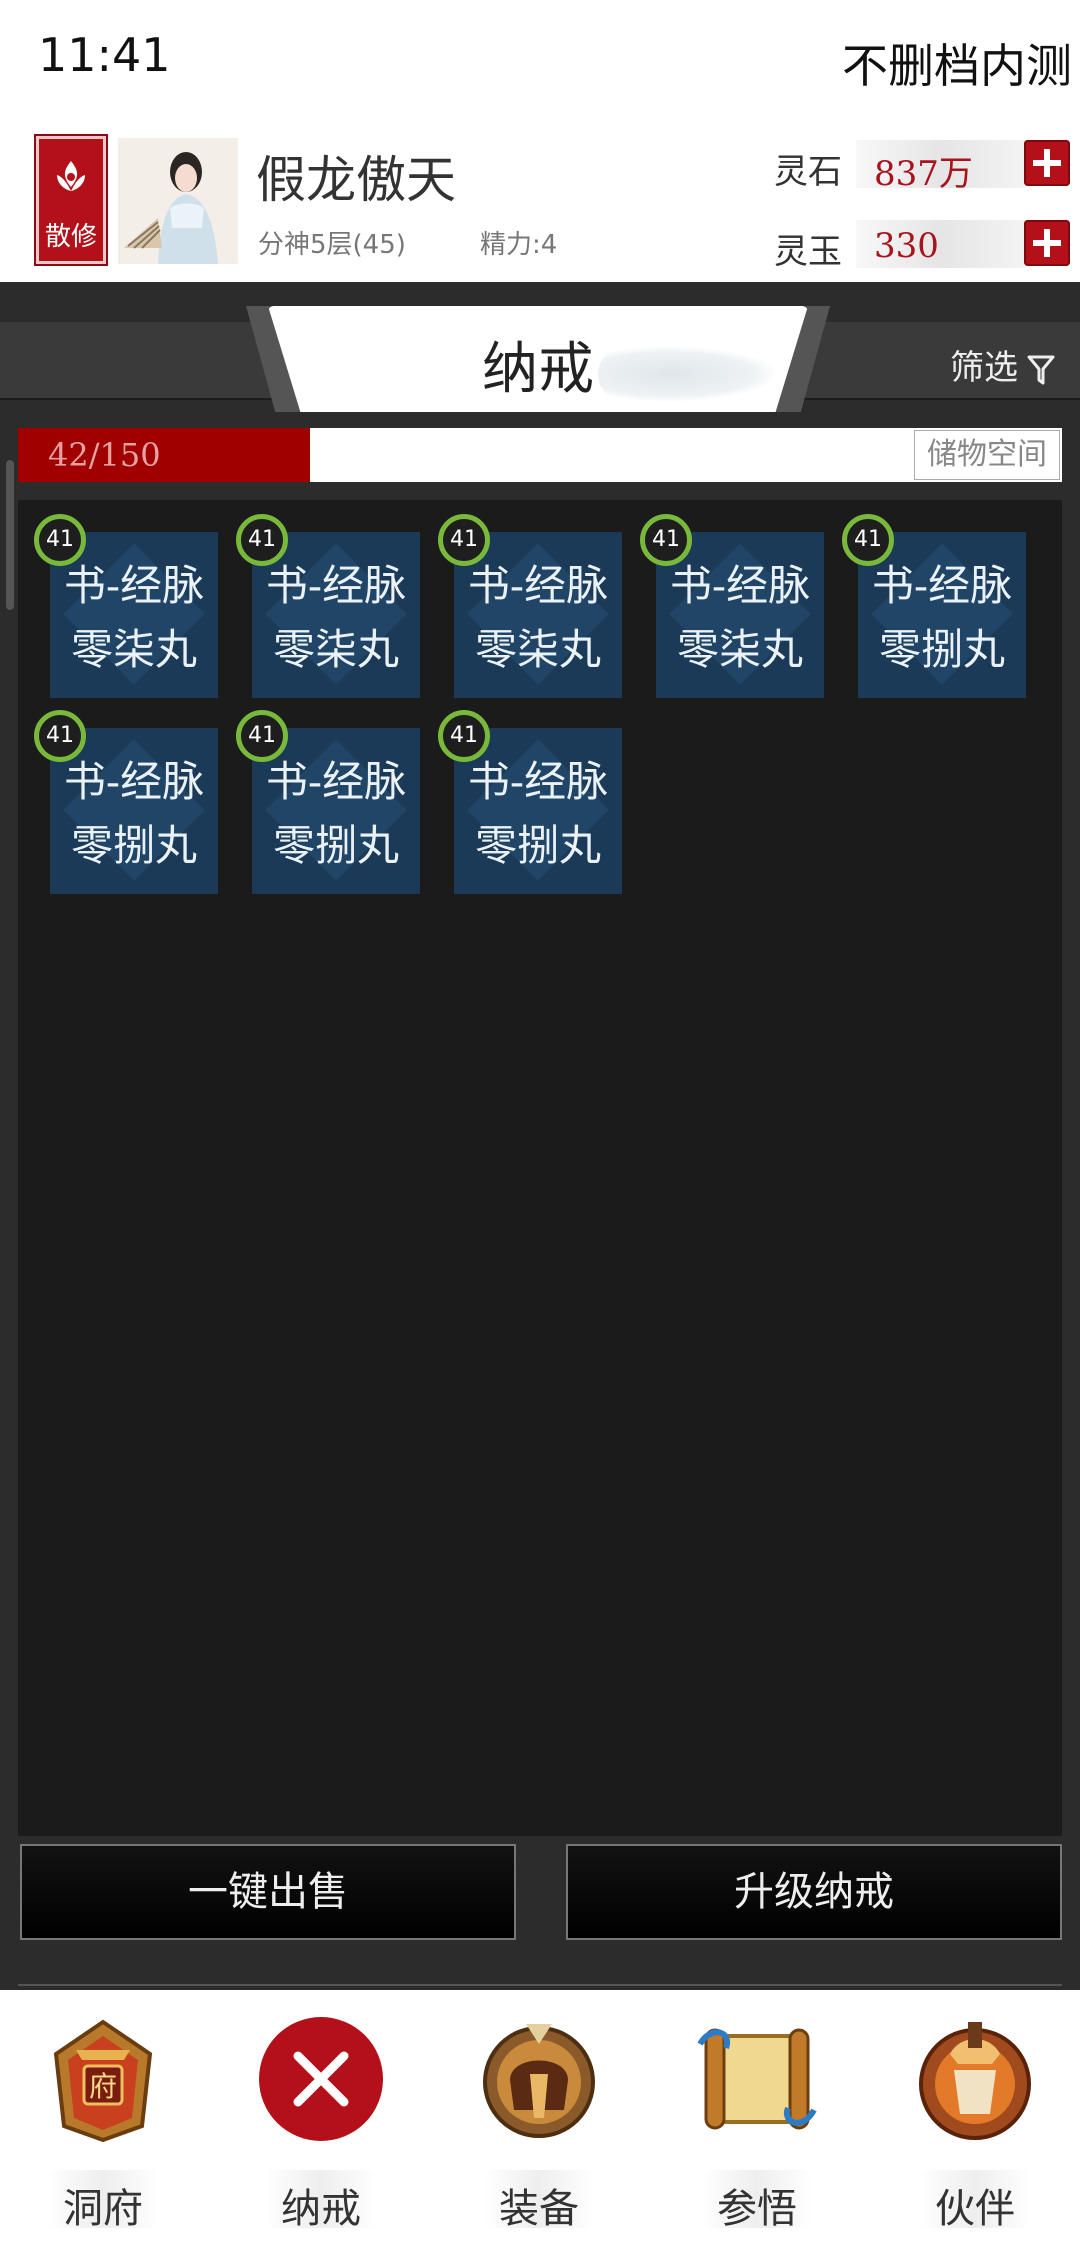 This screenshot has height=2260, width=1080. I want to click on mansion-icon: 府, so click(103, 2081).